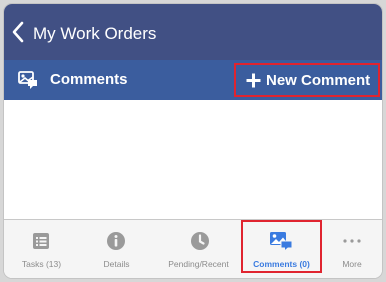 This screenshot has height=282, width=386. What do you see at coordinates (352, 241) in the screenshot?
I see `more-dots-icon` at bounding box center [352, 241].